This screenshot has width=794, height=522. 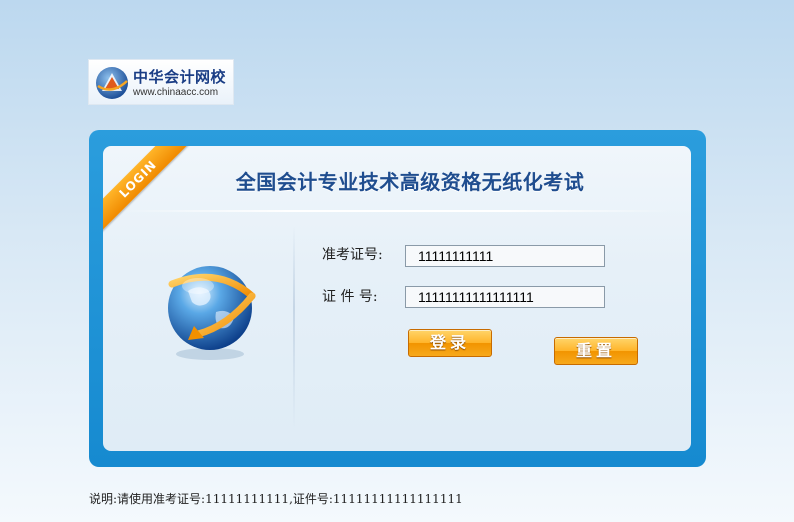 What do you see at coordinates (112, 83) in the screenshot?
I see `chinaacc-logo-icon` at bounding box center [112, 83].